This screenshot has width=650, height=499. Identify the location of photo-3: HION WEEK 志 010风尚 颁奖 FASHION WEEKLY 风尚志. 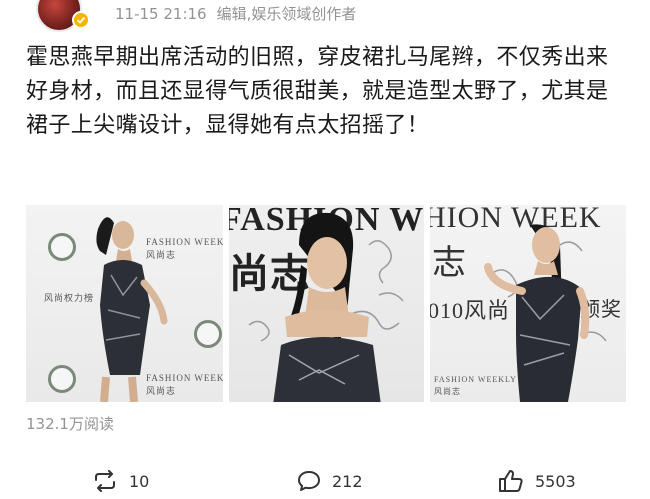
(528, 303).